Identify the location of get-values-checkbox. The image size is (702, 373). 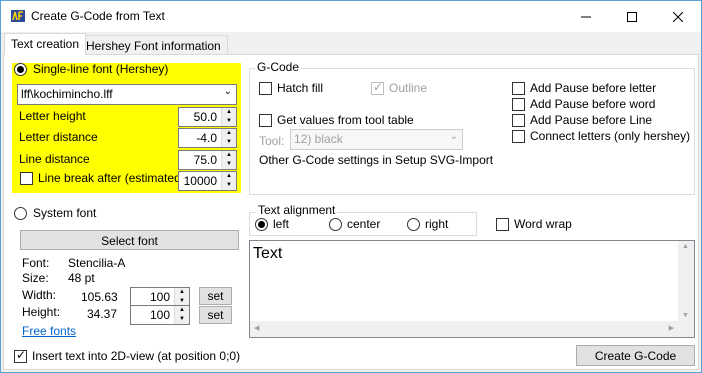
(265, 120).